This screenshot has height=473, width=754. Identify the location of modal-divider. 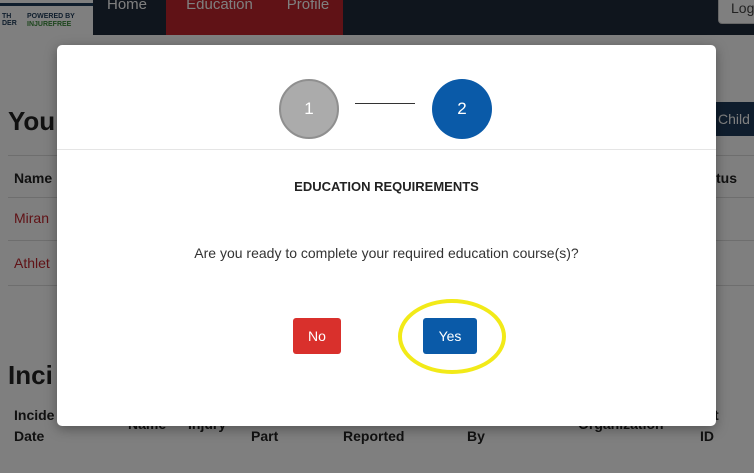
(386, 149).